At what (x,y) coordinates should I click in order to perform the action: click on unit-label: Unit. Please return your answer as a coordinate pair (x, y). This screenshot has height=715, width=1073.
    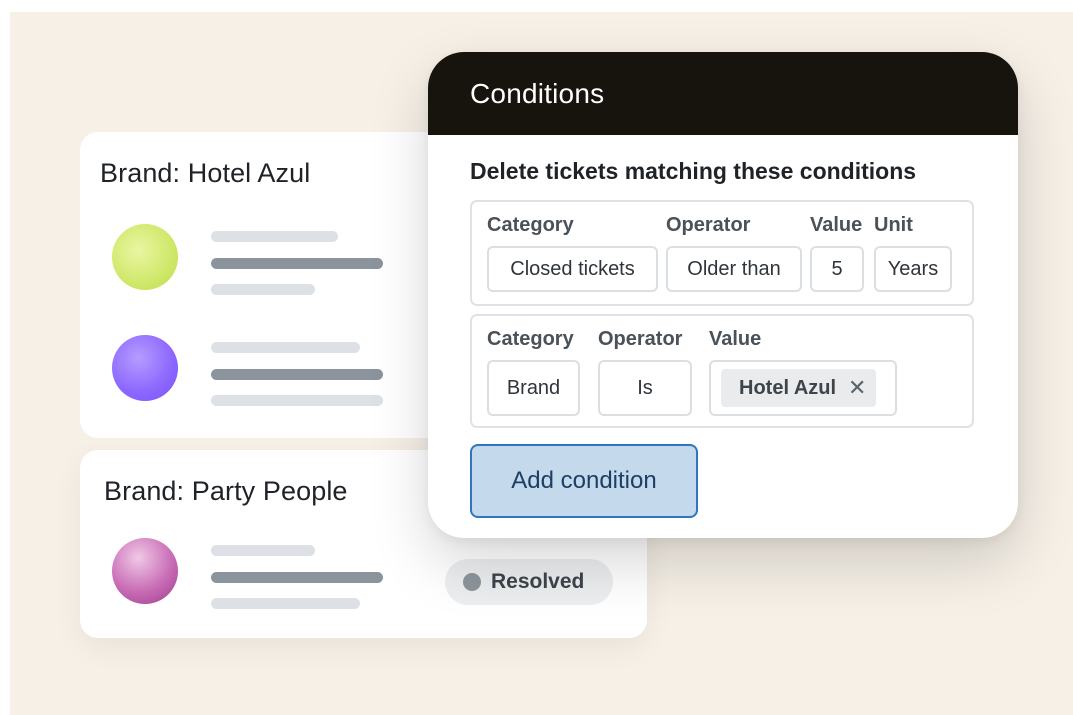
    Looking at the image, I should click on (893, 225).